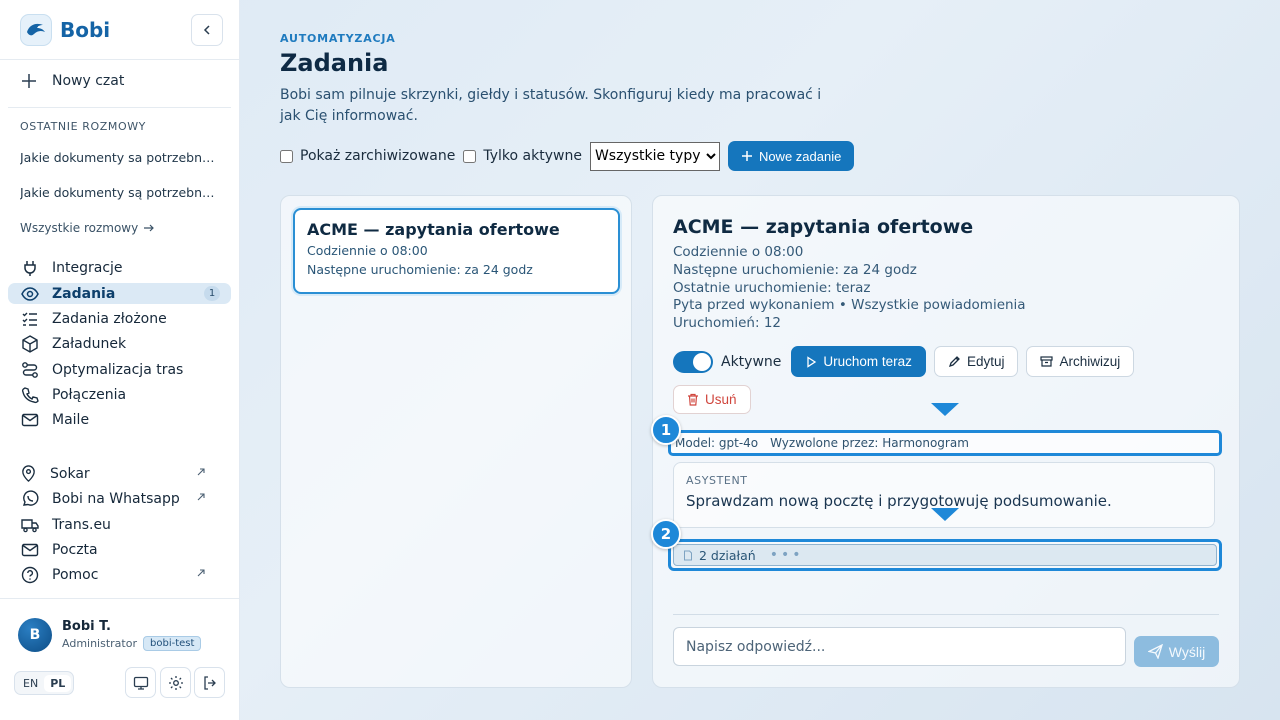 This screenshot has height=720, width=1280. Describe the element at coordinates (869, 443) in the screenshot. I see `run-trigger: Wyzwolone przez: Harmonogram` at that location.